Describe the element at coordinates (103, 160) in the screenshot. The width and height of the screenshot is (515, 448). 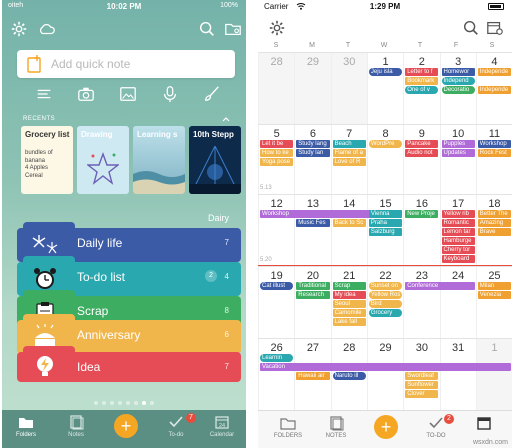
I see `recent-card-drawing: Drawing` at that location.